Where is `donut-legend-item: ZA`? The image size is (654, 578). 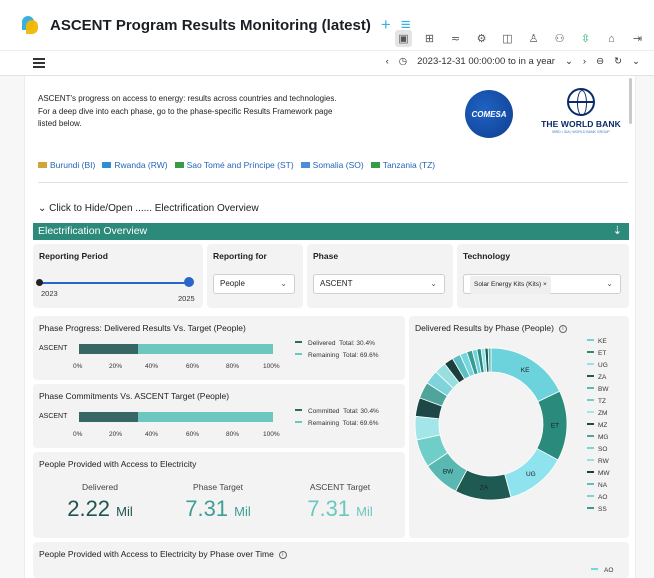 donut-legend-item: ZA is located at coordinates (596, 377).